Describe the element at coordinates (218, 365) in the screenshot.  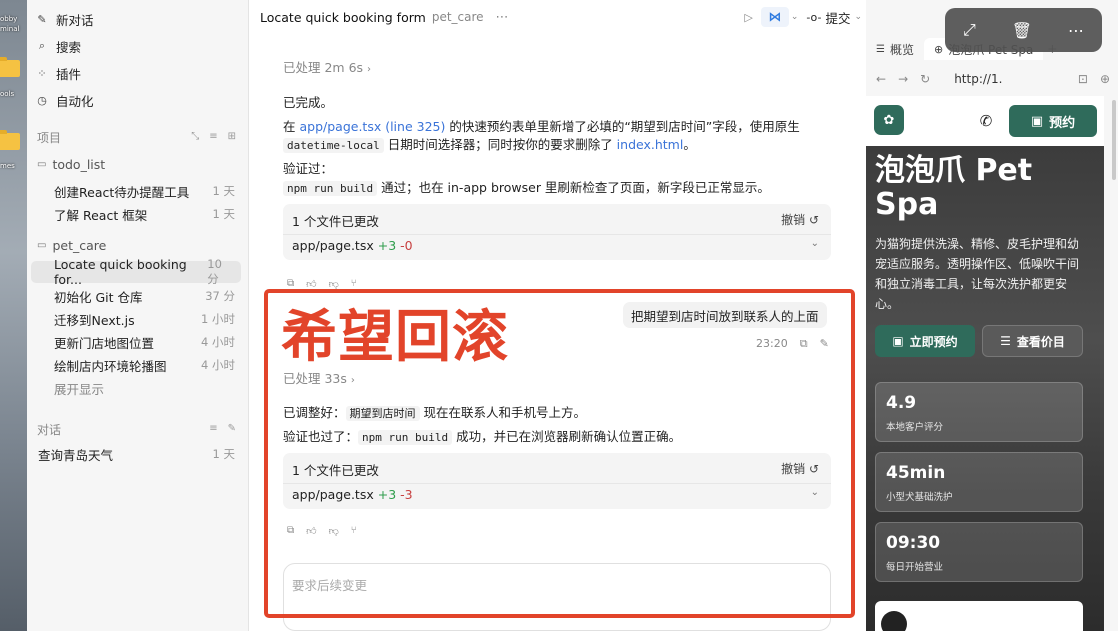
I see `thread-time: 4 小时` at that location.